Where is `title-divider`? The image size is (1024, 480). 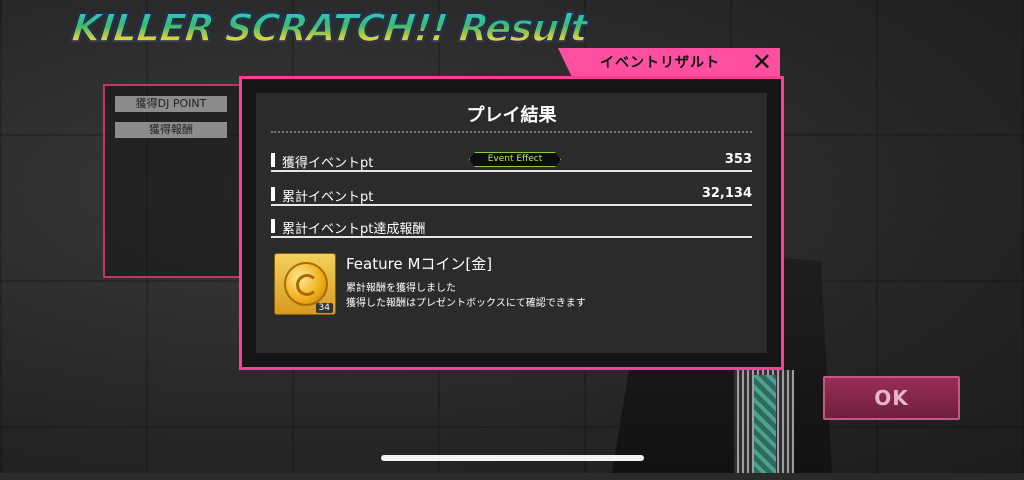
title-divider is located at coordinates (511, 132).